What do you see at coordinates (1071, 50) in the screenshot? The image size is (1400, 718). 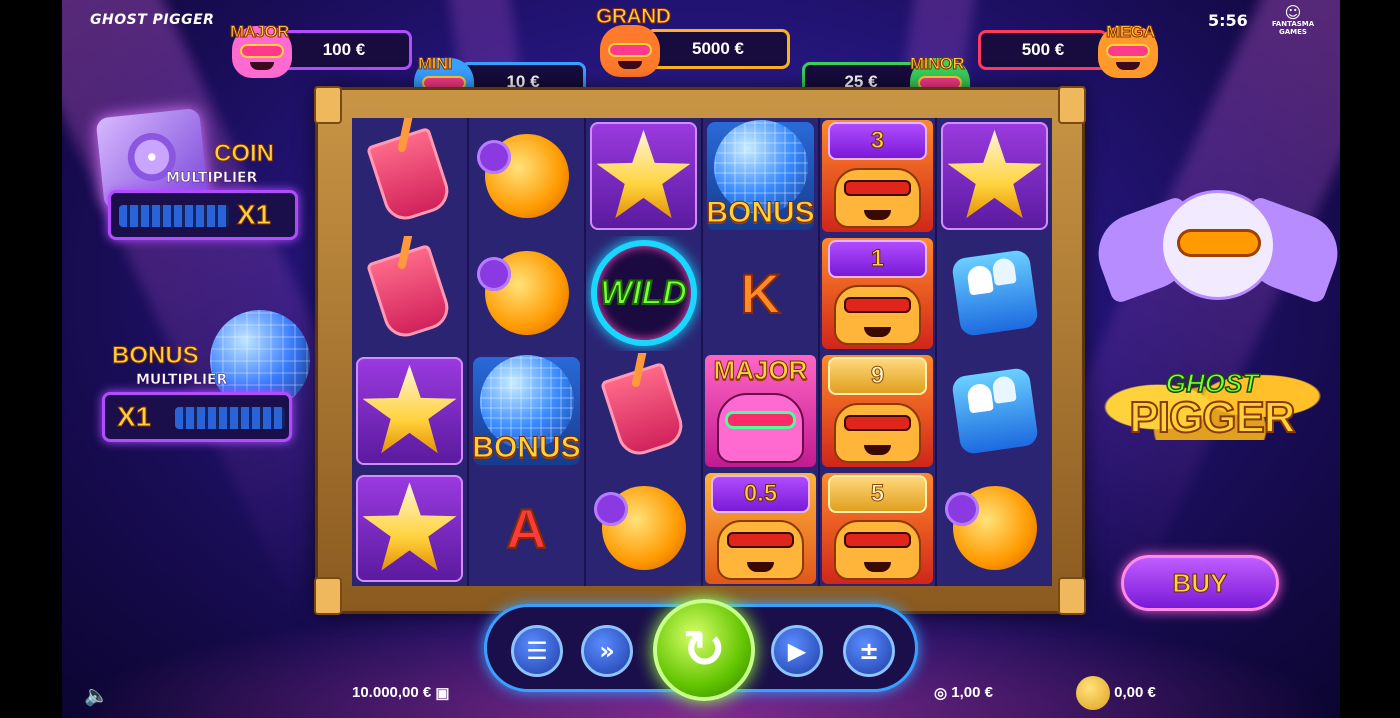 I see `jackpot-mega: 500 € MEGA` at bounding box center [1071, 50].